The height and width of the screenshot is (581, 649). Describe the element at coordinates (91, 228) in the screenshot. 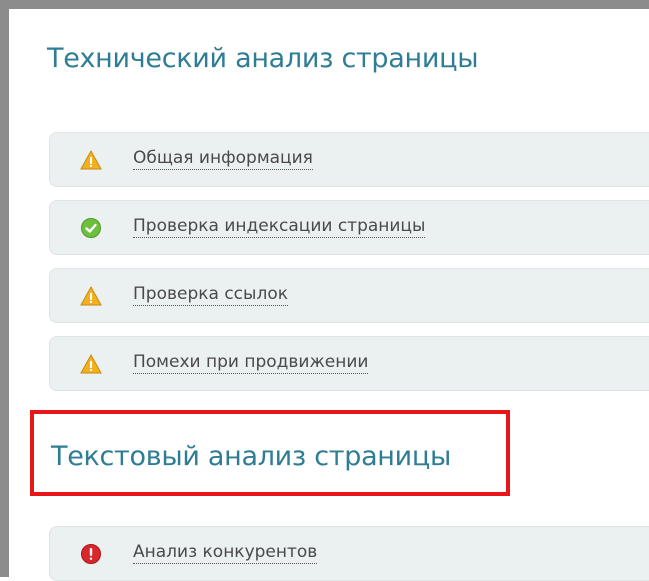

I see `check-icon` at that location.